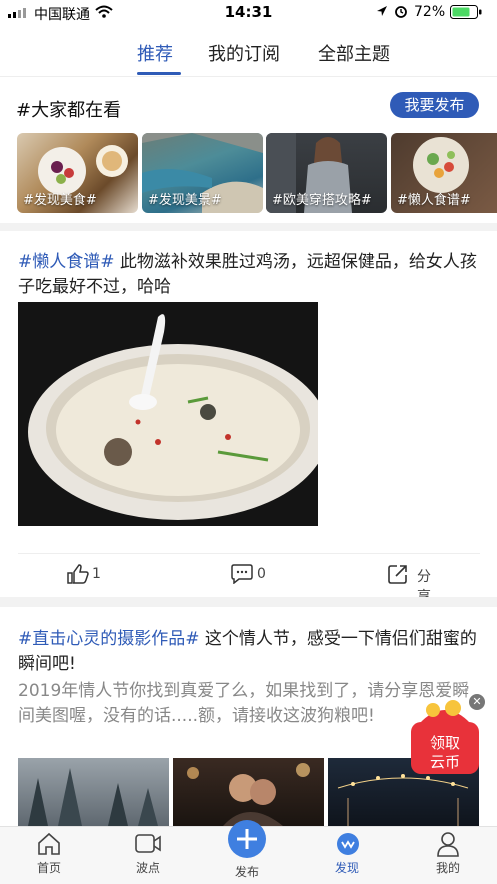 The image size is (497, 884). I want to click on section-title: #大家都在看, so click(69, 110).